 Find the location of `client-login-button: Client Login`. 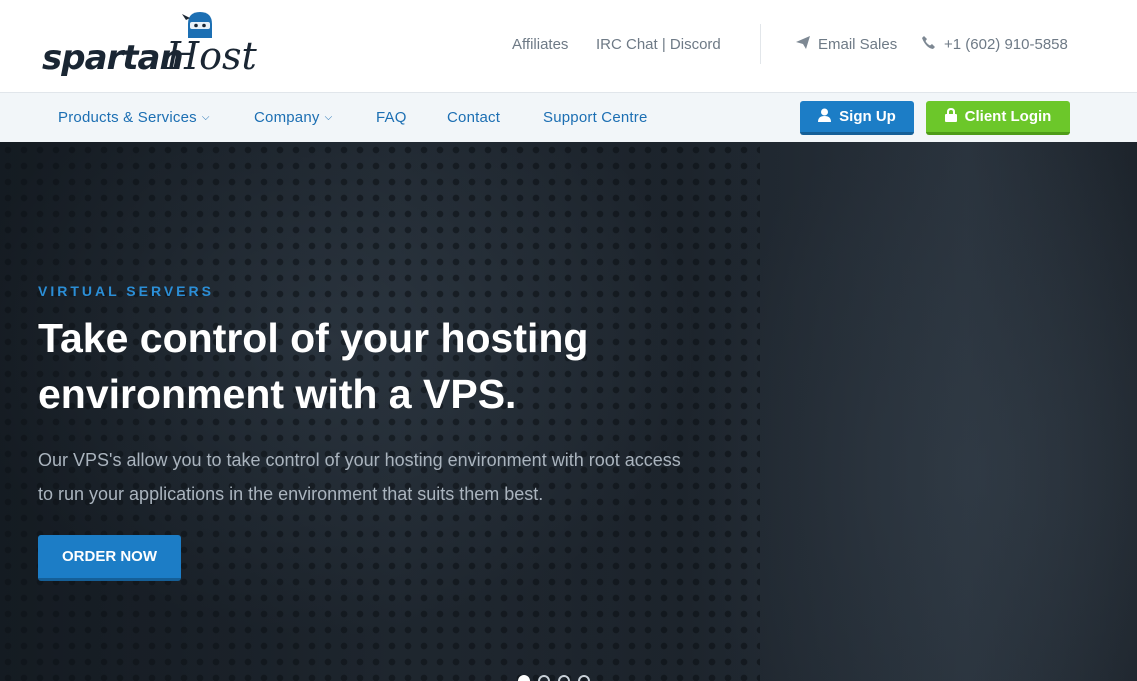

client-login-button: Client Login is located at coordinates (998, 118).